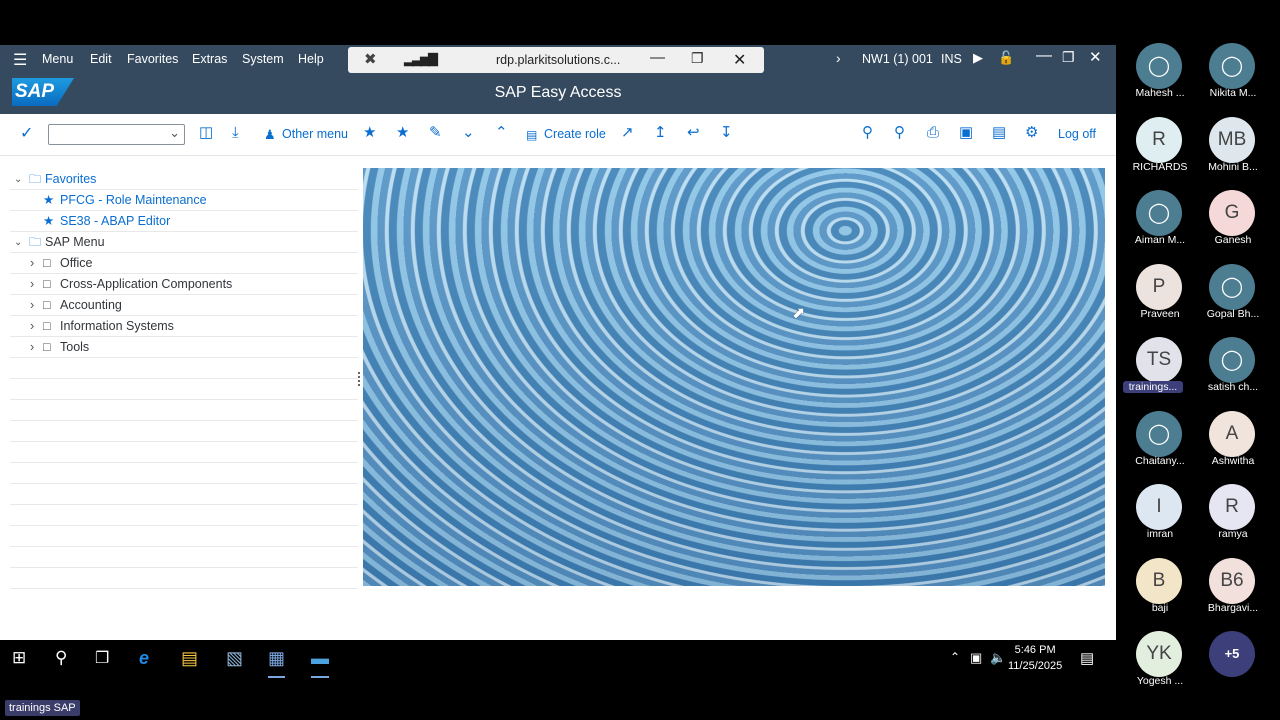 The height and width of the screenshot is (720, 1280). I want to click on participant-tile: P Praveen, so click(1160, 298).